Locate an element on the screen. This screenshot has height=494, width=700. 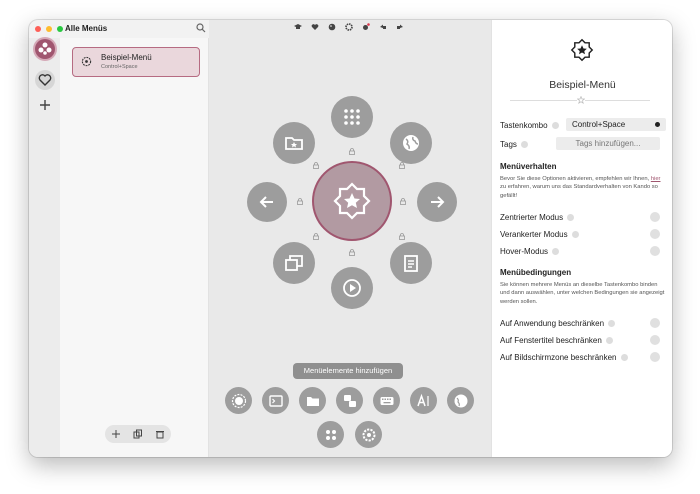
shortcut-value: Control+Space is located at coordinates (599, 124).